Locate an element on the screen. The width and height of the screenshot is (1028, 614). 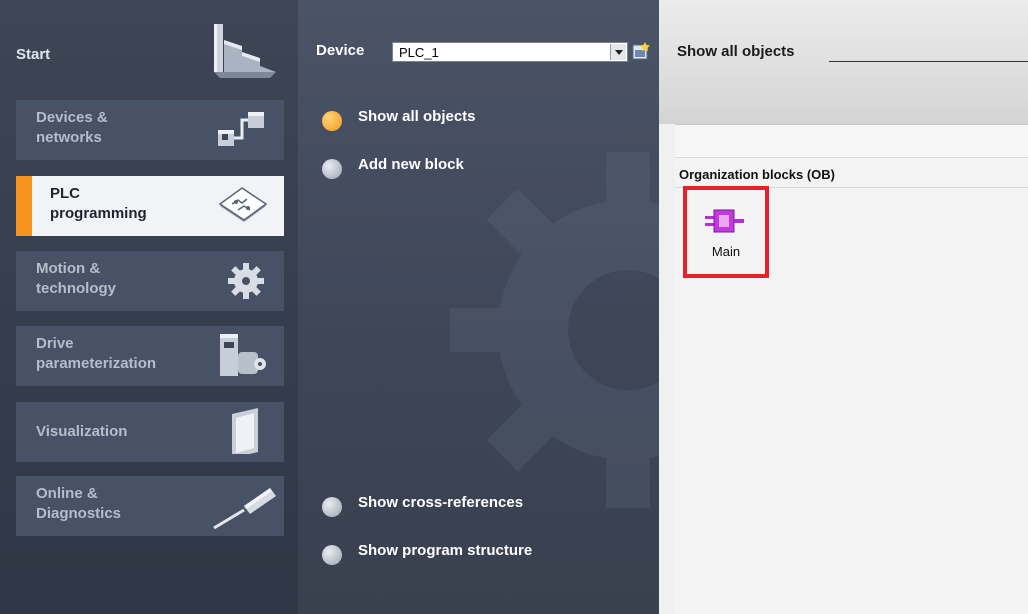
nav-item-label: Motion & is located at coordinates (68, 268).